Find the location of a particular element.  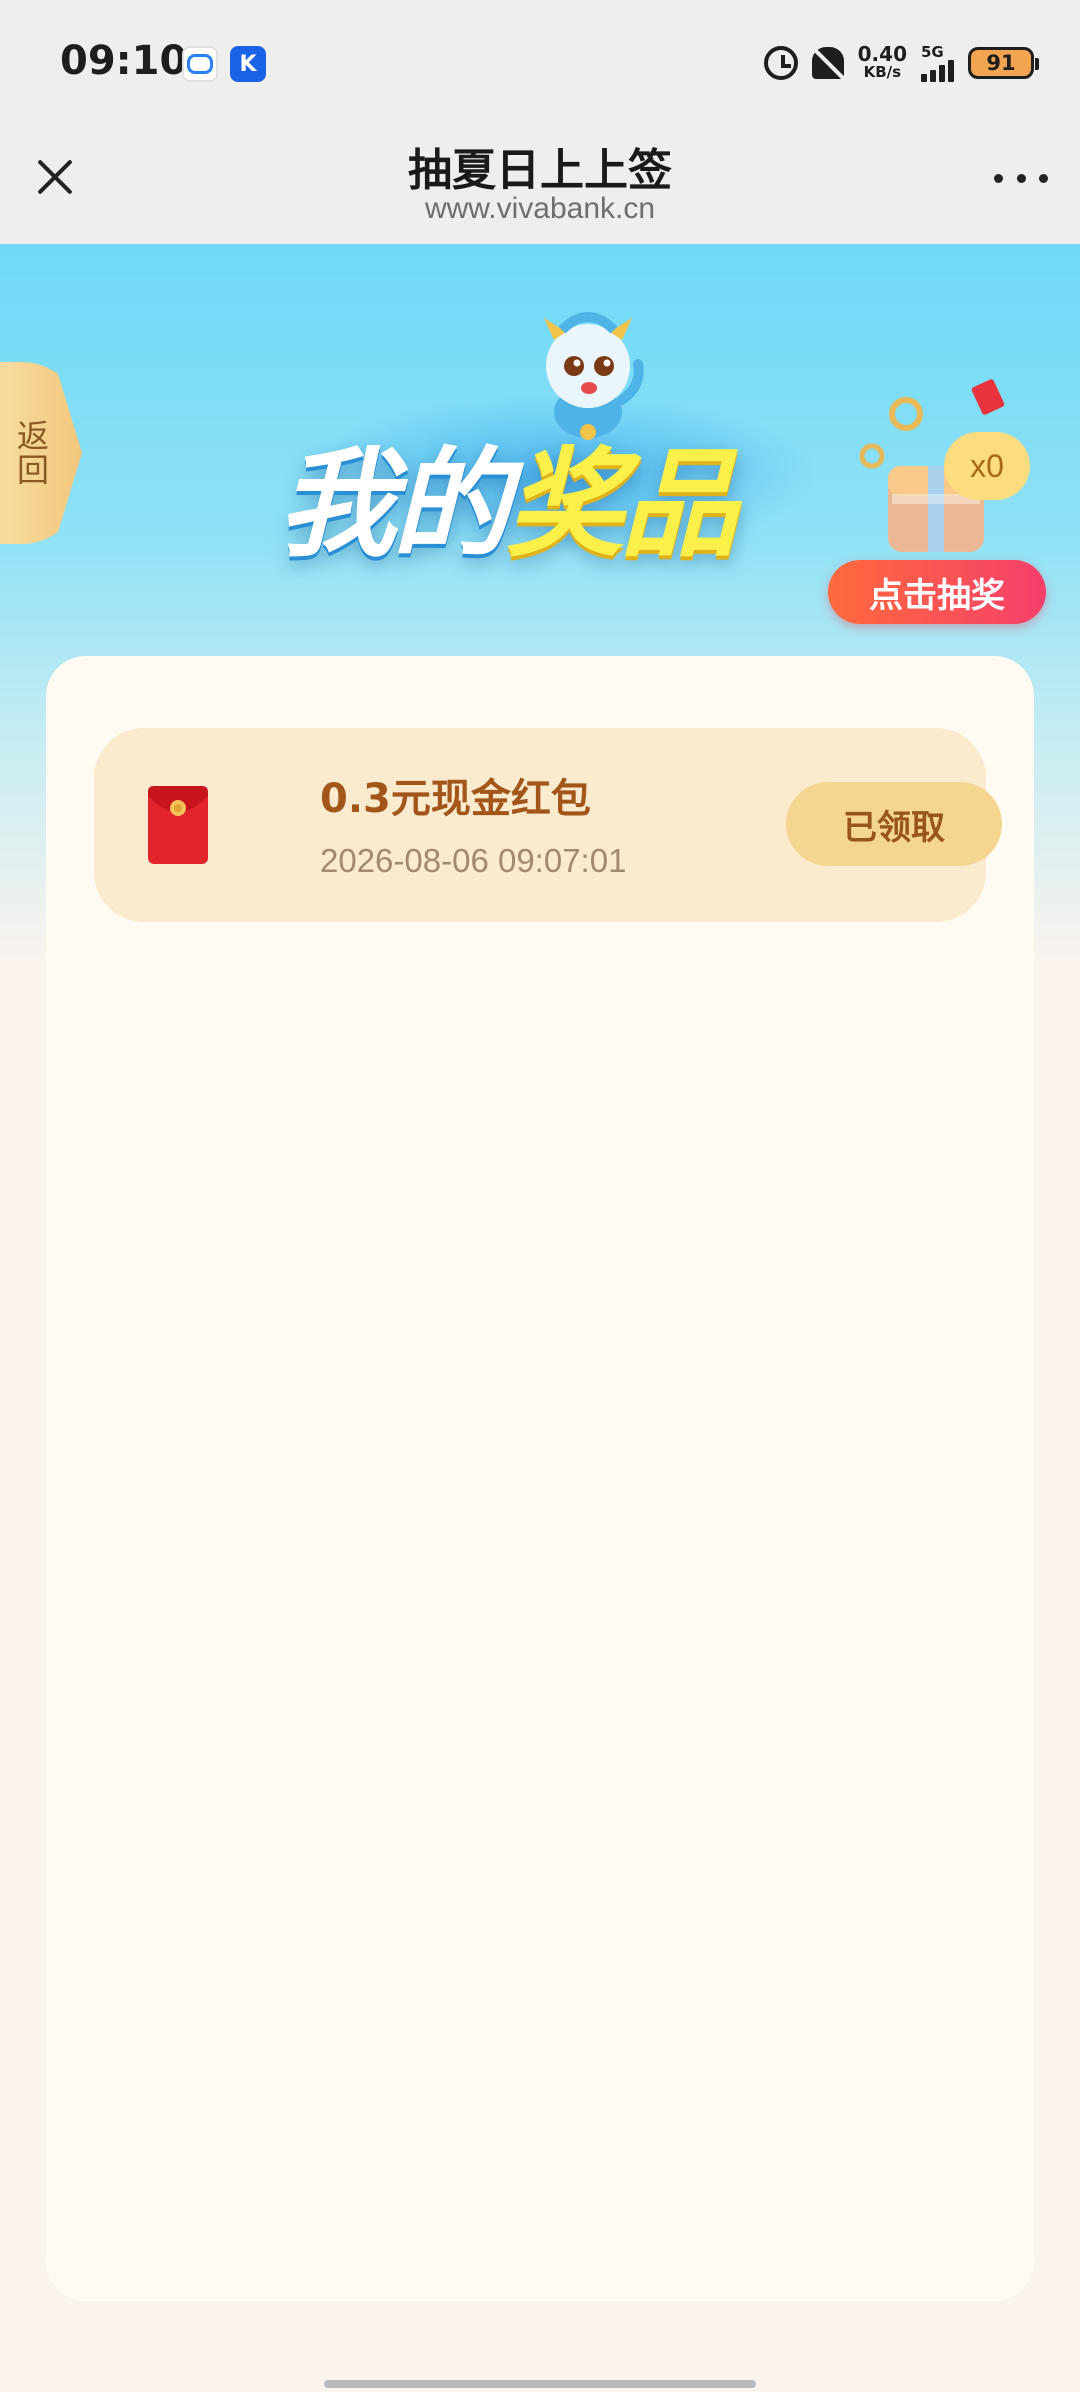

home-indicator is located at coordinates (540, 2384).